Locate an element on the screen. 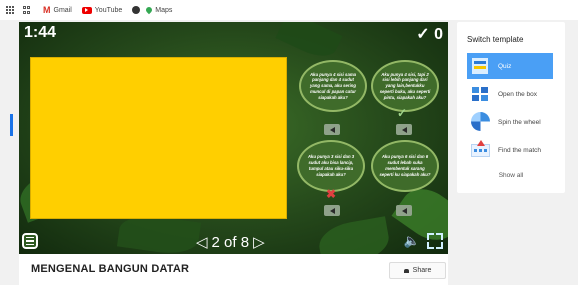  share-button: Share is located at coordinates (417, 270).